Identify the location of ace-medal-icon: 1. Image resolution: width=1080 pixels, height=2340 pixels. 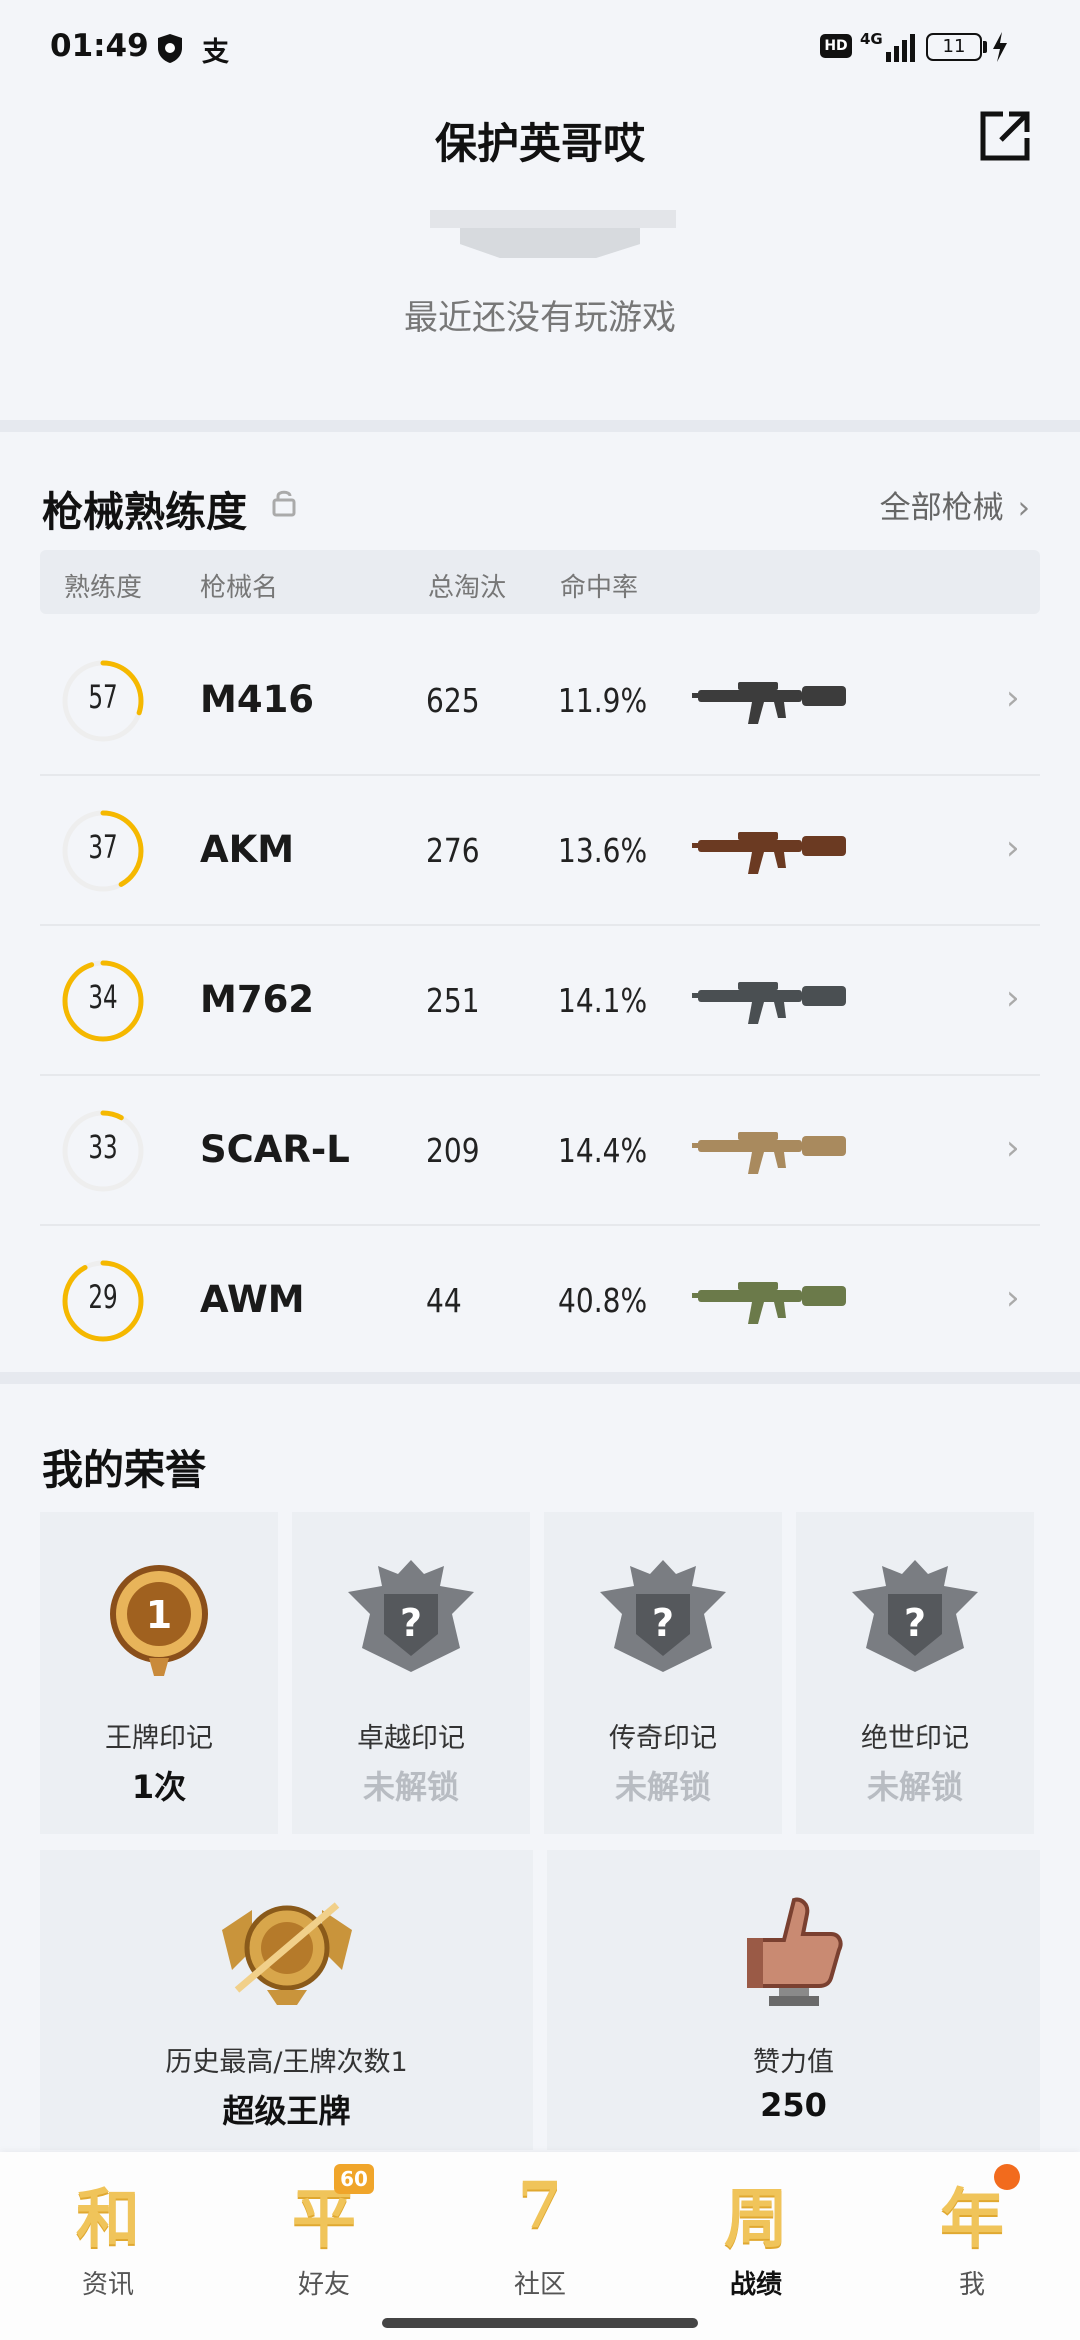
(159, 1620).